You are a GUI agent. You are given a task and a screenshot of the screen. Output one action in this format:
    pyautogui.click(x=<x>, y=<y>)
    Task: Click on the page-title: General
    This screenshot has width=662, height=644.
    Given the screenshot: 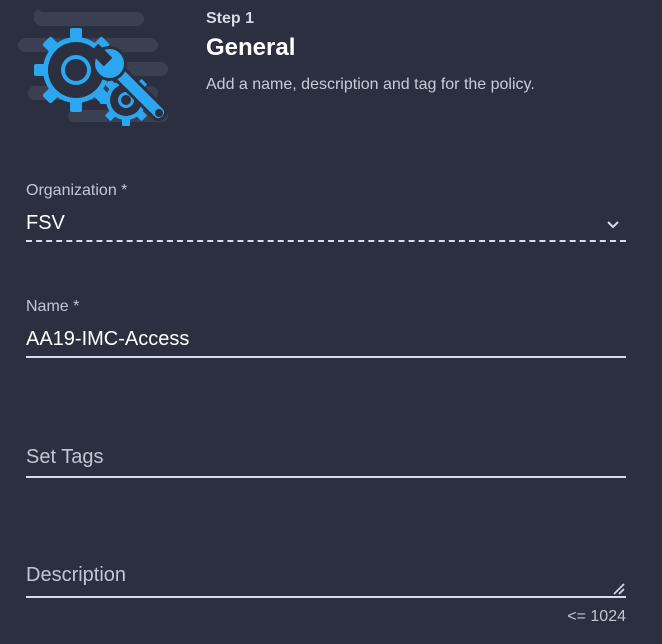 What is the action you would take?
    pyautogui.click(x=251, y=47)
    